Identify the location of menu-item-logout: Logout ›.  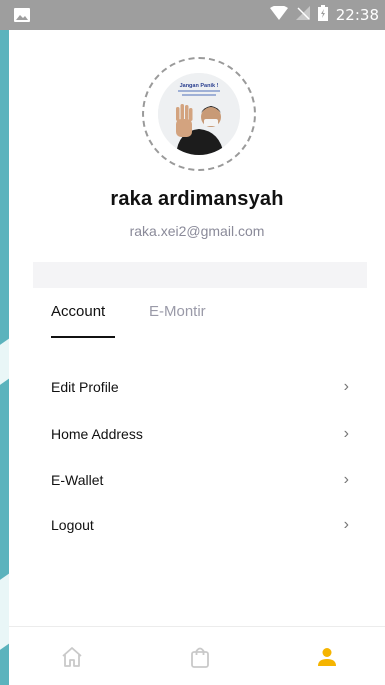
(201, 525).